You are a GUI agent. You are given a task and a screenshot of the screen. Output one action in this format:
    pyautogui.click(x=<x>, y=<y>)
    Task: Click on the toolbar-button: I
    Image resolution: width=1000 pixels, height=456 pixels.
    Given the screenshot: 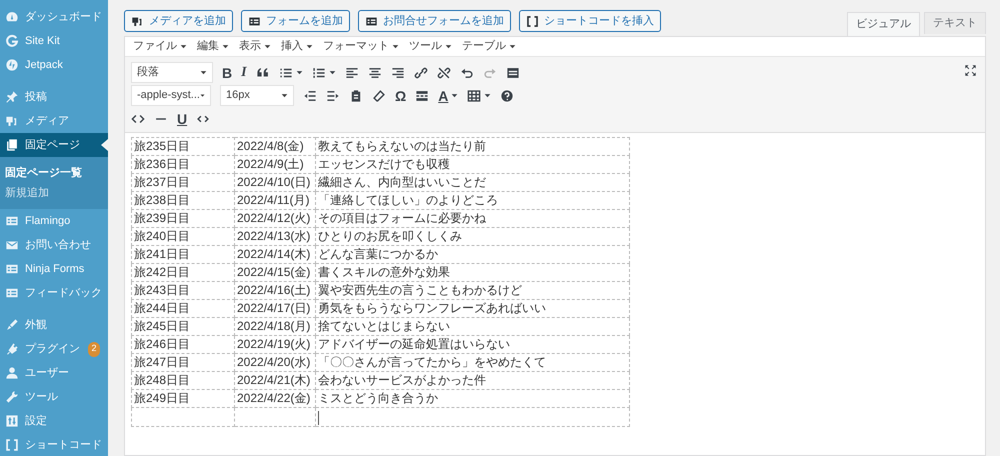 What is the action you would take?
    pyautogui.click(x=244, y=72)
    